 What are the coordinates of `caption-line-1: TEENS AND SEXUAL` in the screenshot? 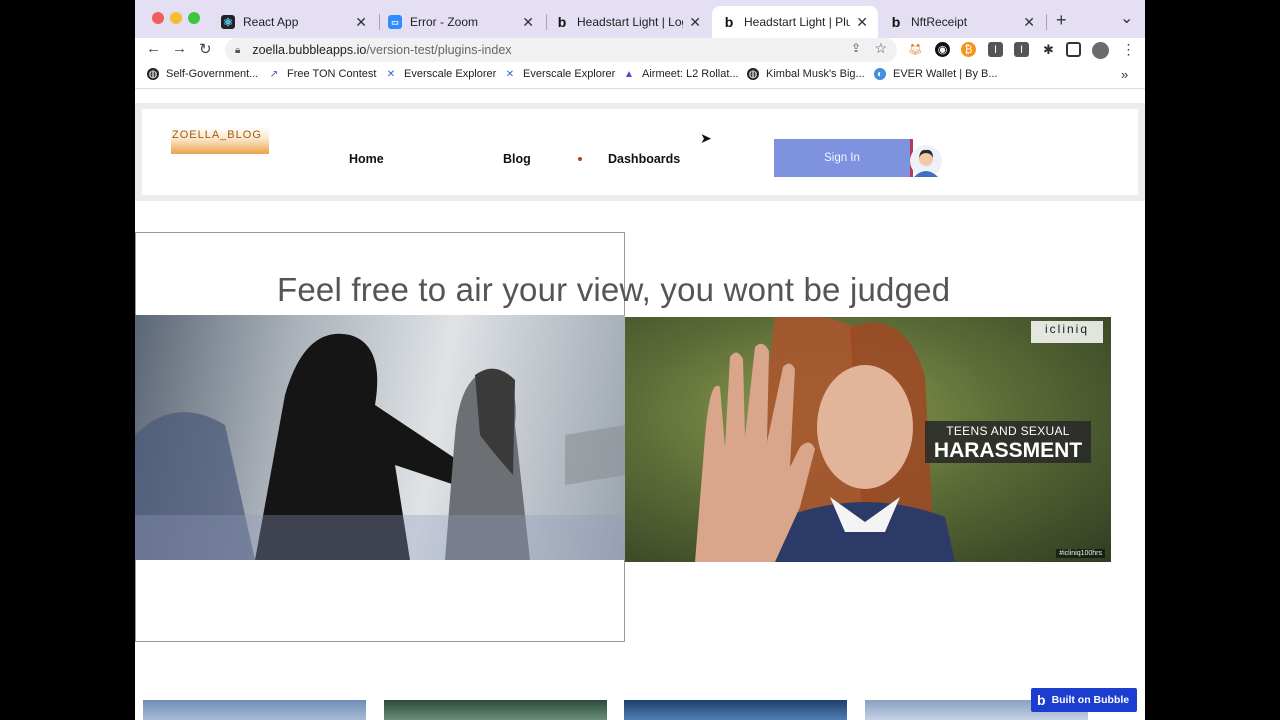 It's located at (1008, 431).